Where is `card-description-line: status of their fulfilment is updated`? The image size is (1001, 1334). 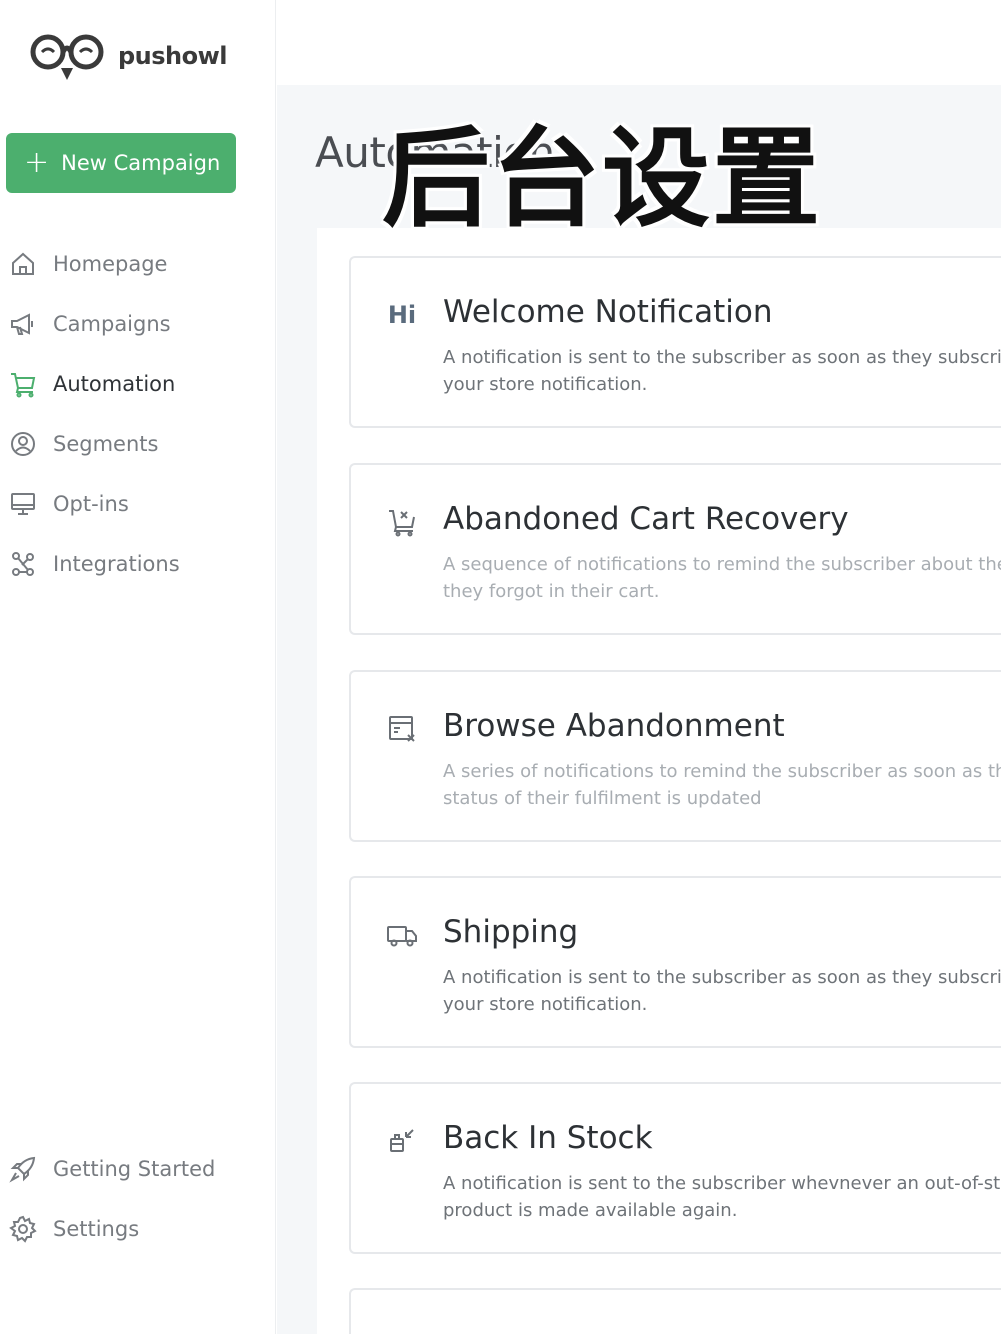 card-description-line: status of their fulfilment is updated is located at coordinates (602, 798).